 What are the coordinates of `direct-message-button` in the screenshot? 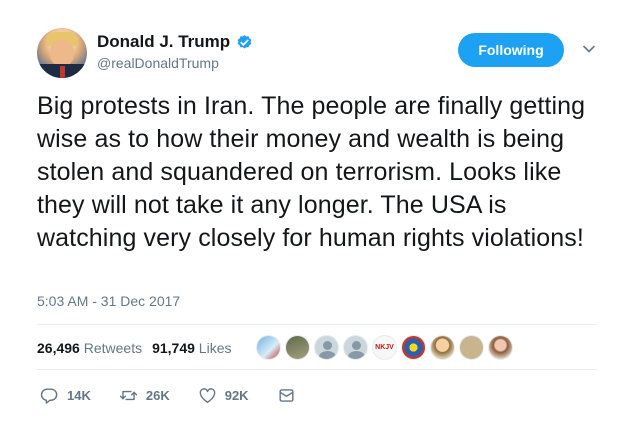 It's located at (286, 395).